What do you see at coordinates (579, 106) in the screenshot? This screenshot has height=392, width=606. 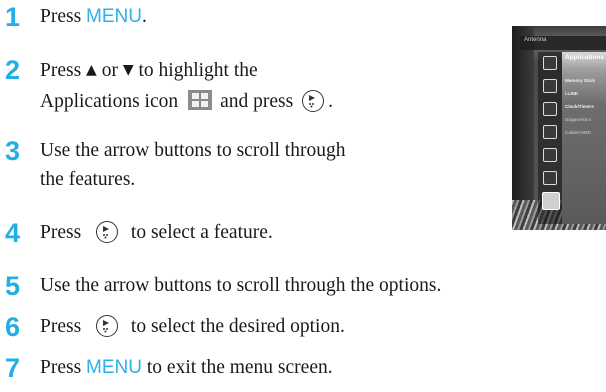 I see `menu-item: Clock/Timers` at bounding box center [579, 106].